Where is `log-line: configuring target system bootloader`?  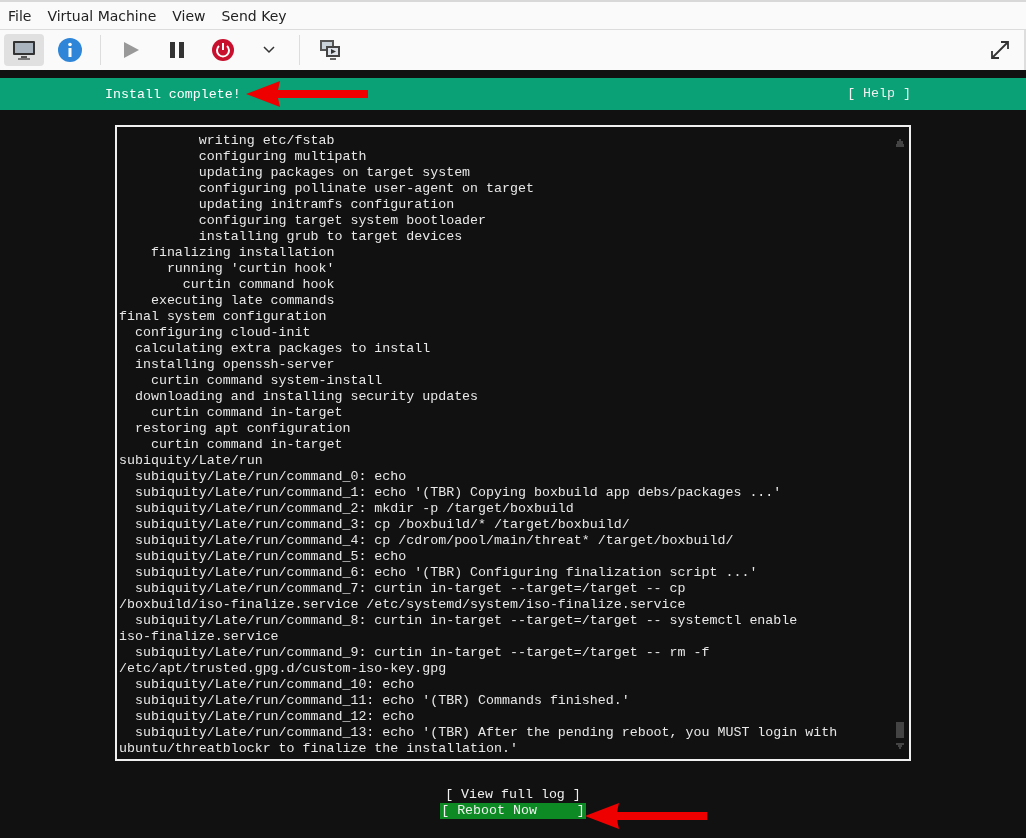
log-line: configuring target system bootloader is located at coordinates (342, 221).